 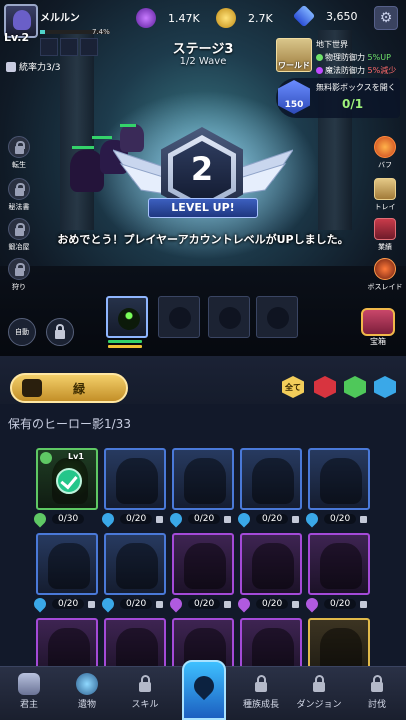 What do you see at coordinates (86, 705) in the screenshot?
I see `nav-label: 遺物` at bounding box center [86, 705].